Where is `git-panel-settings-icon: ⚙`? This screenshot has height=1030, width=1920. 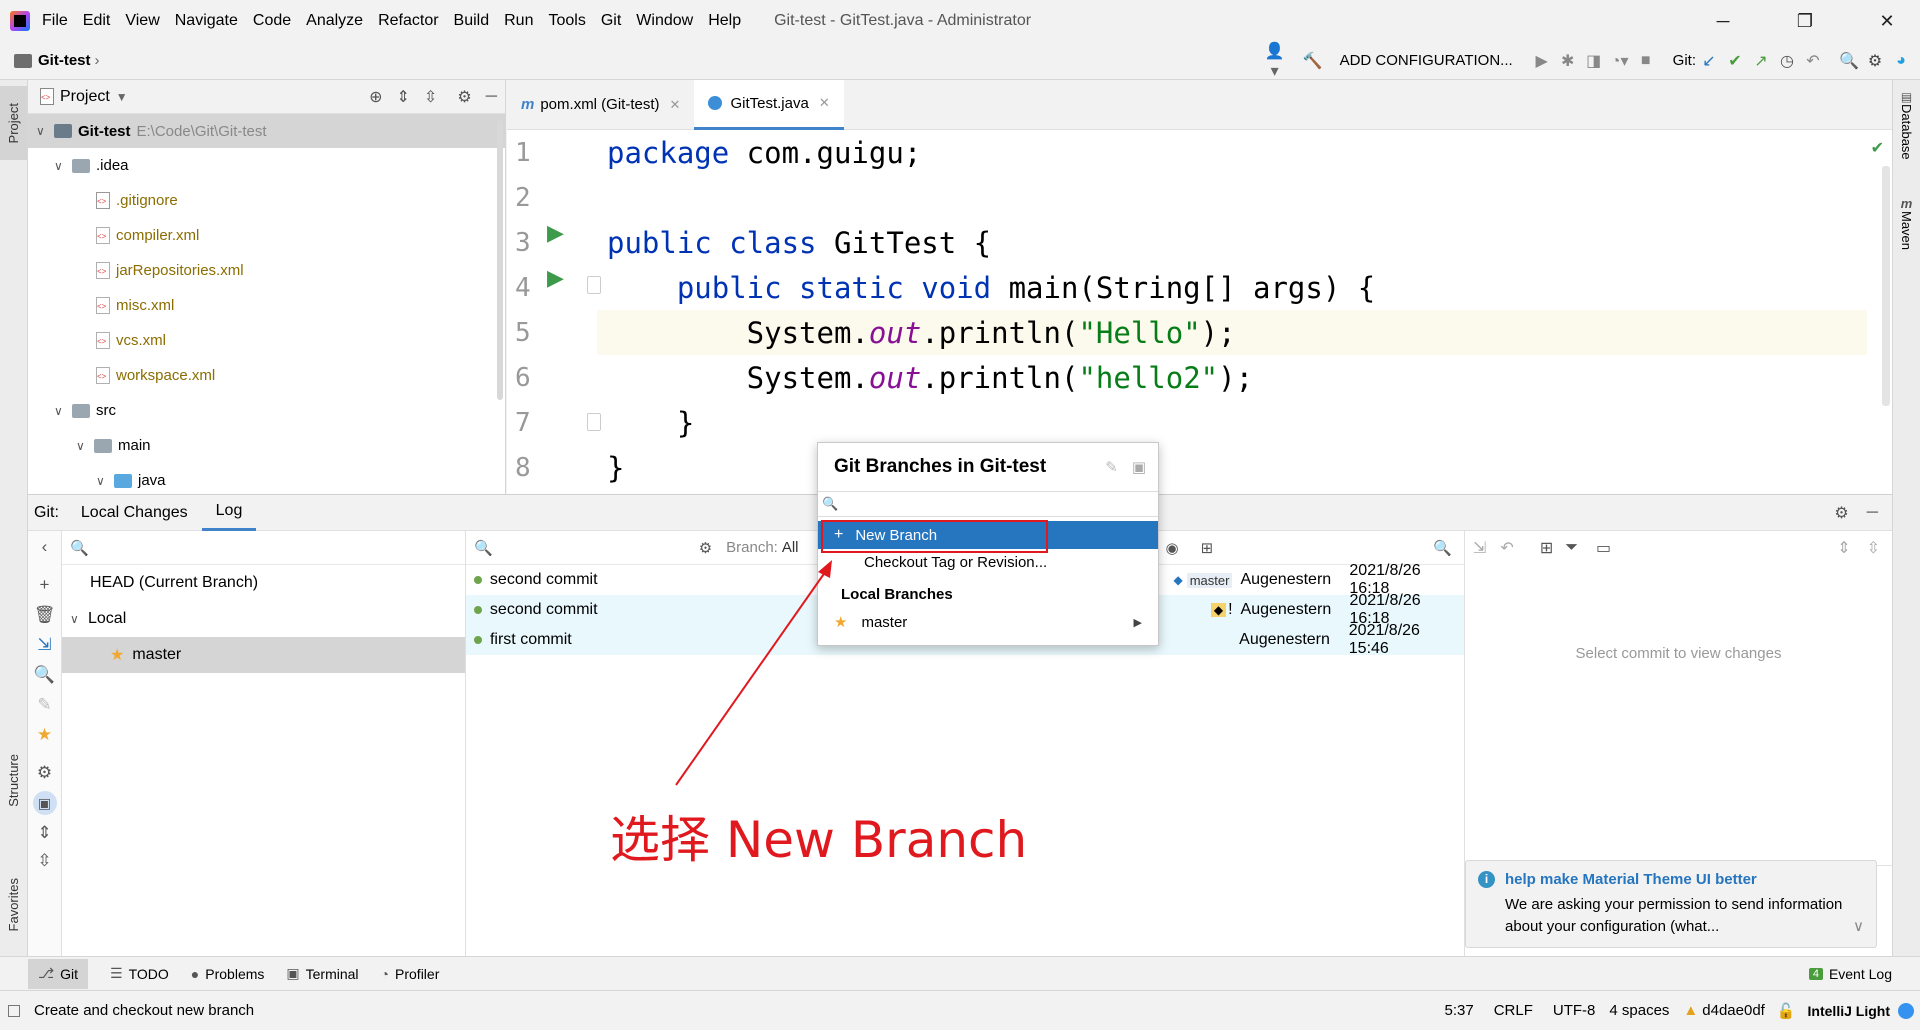 git-panel-settings-icon: ⚙ is located at coordinates (1841, 513).